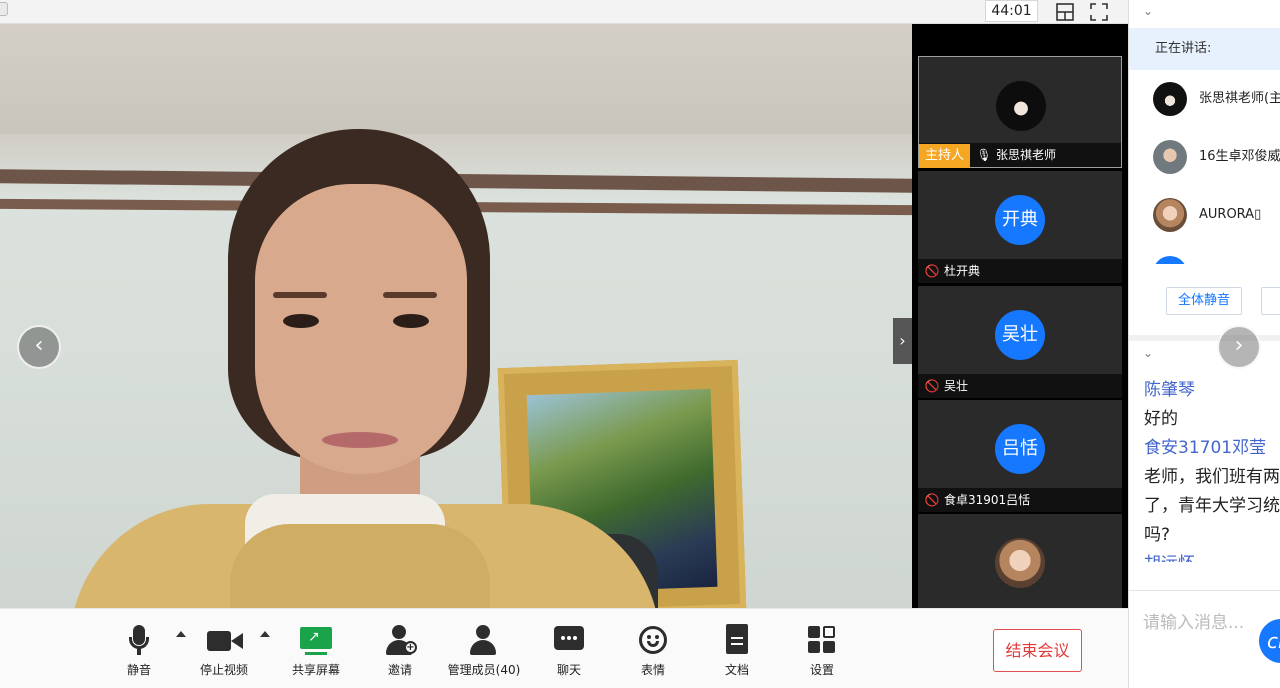 The width and height of the screenshot is (1280, 688). I want to click on stop-video-button: 停止视频, so click(224, 653).